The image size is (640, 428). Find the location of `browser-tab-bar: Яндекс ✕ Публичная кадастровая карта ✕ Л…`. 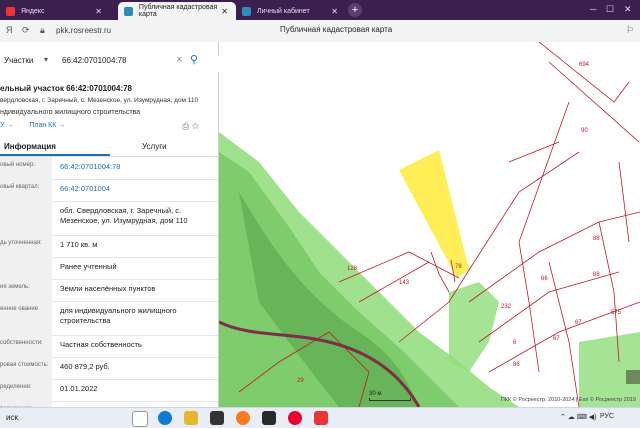

browser-tab-bar: Яндекс ✕ Публичная кадастровая карта ✕ Л… is located at coordinates (320, 10).